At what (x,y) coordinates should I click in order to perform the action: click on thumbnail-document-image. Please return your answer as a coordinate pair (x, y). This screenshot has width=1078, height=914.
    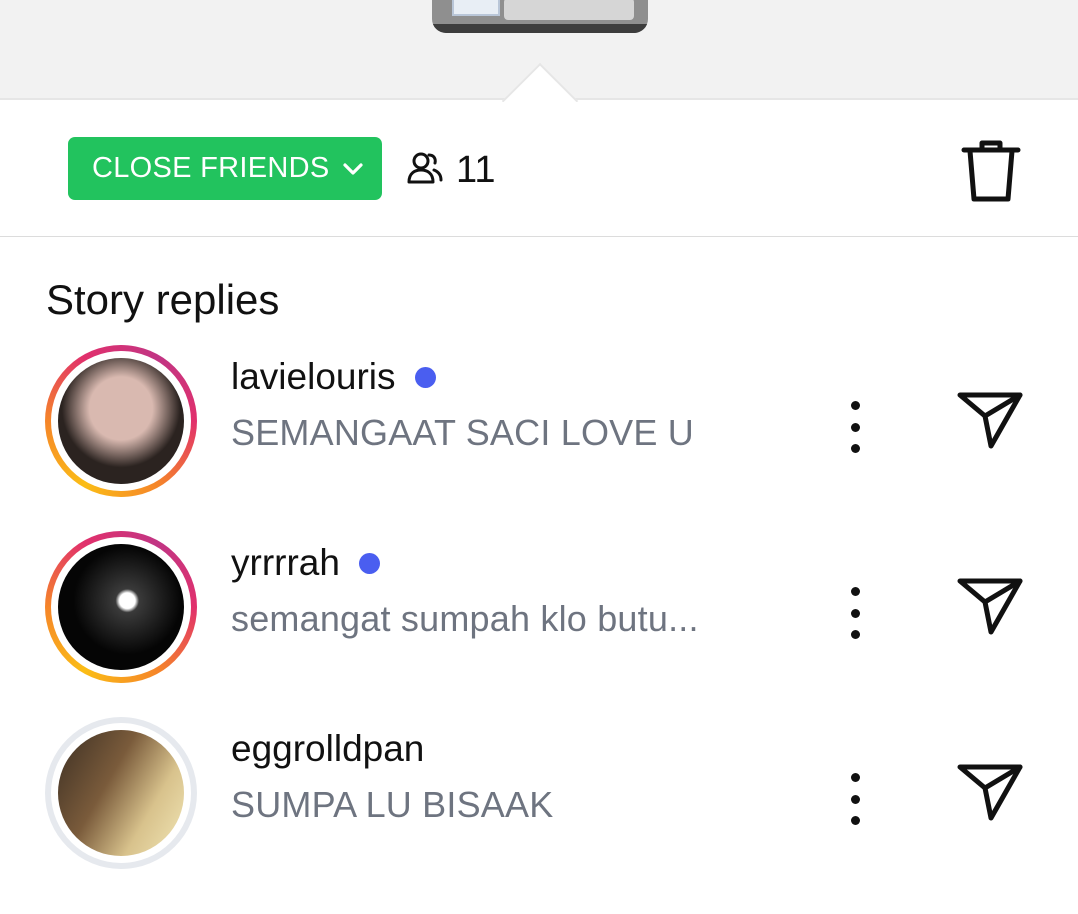
    Looking at the image, I should click on (476, 8).